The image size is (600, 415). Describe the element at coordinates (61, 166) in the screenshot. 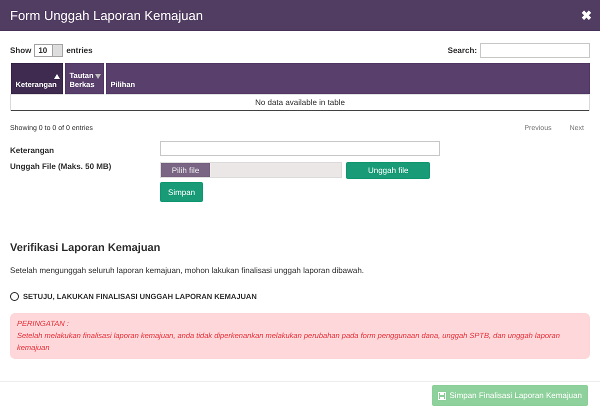

I see `field-label: Unggah File (Maks. 50 MB)` at that location.